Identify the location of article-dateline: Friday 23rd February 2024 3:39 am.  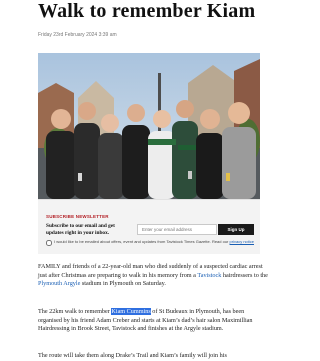
(77, 35).